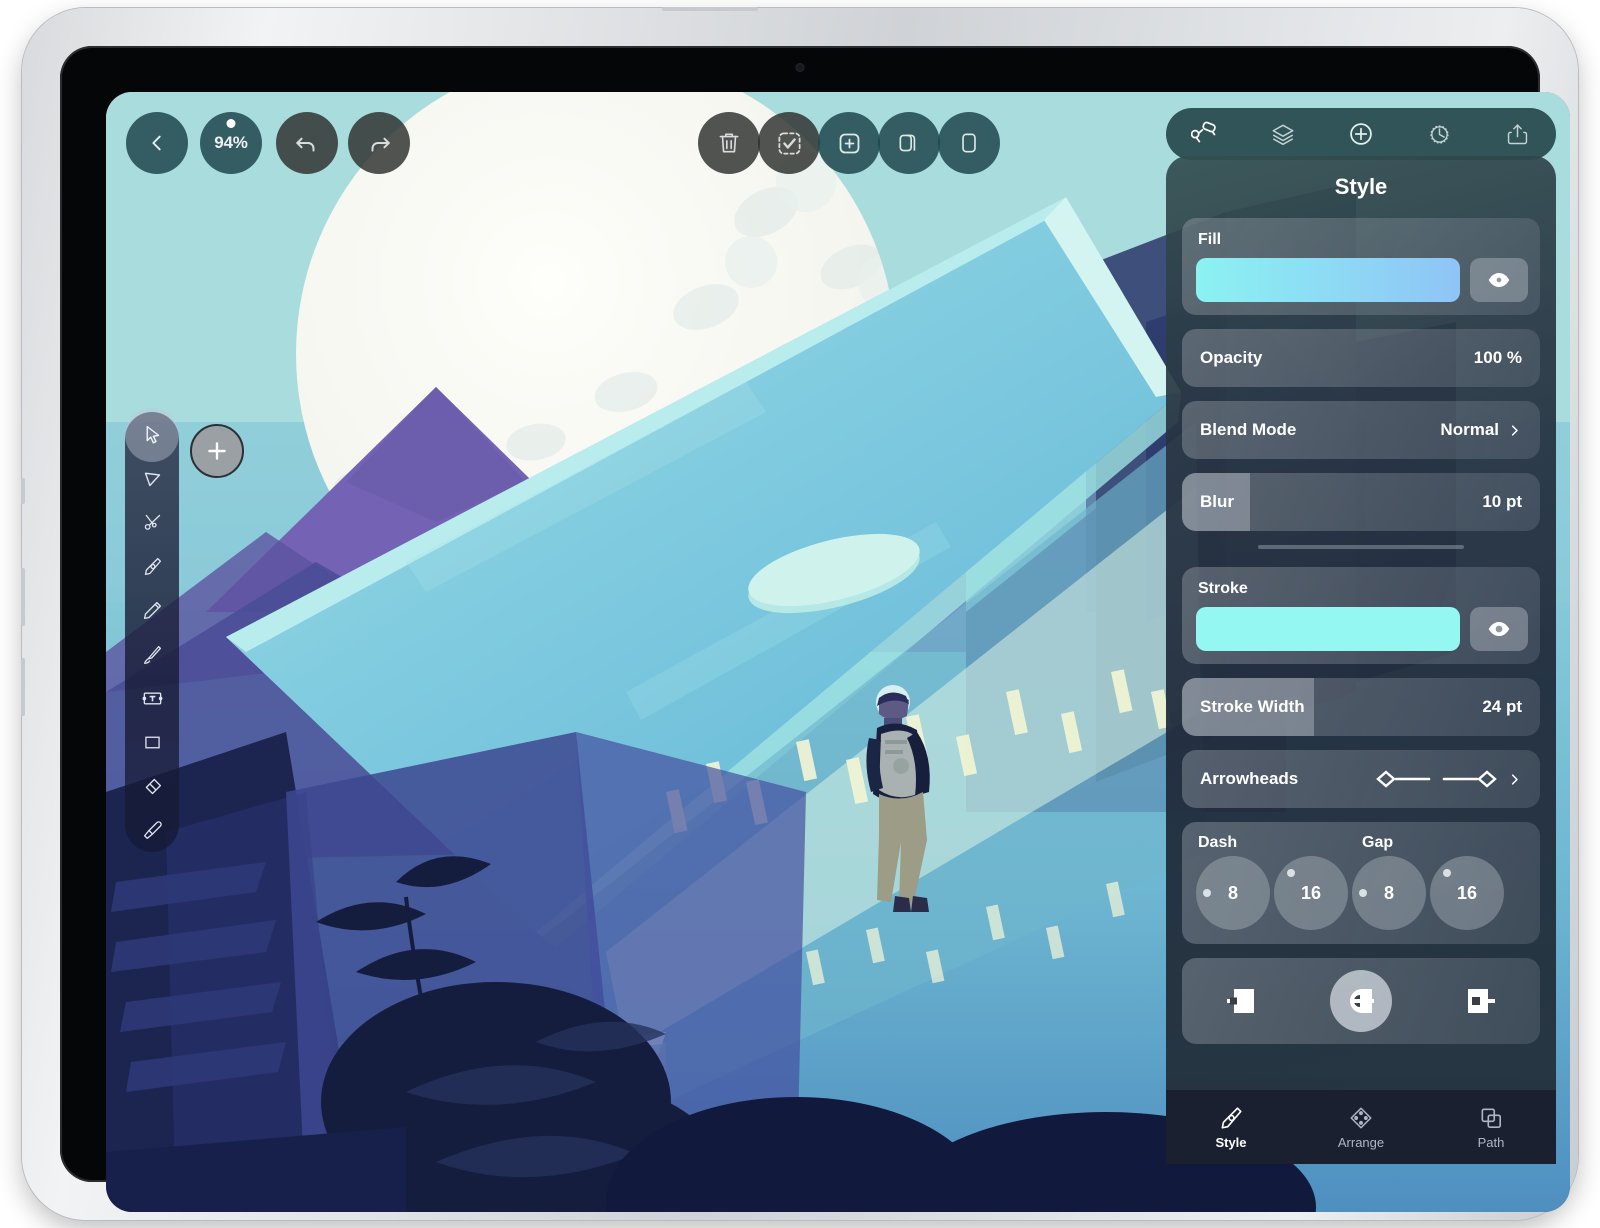 The width and height of the screenshot is (1600, 1228). What do you see at coordinates (1361, 430) in the screenshot?
I see `blend-mode-card: Blend Mode Normal` at bounding box center [1361, 430].